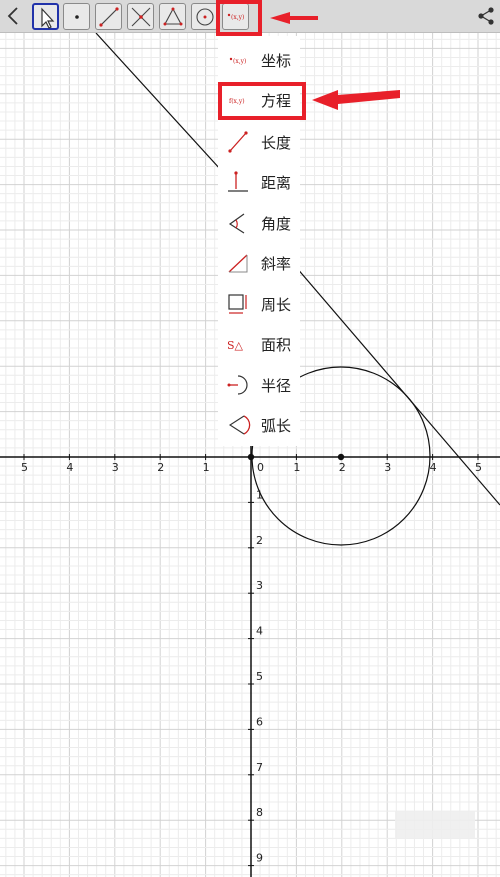 The height and width of the screenshot is (877, 500). Describe the element at coordinates (262, 101) in the screenshot. I see `highlight-box-equation` at that location.